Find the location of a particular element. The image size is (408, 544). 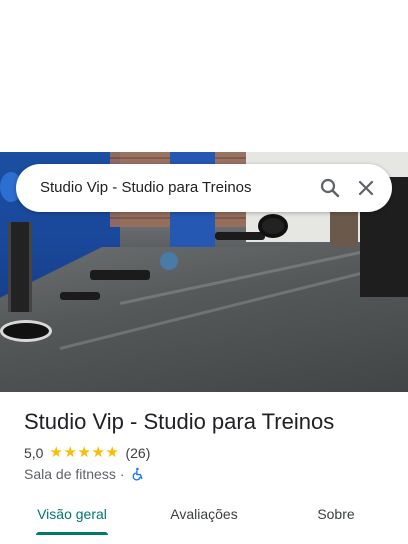

search-bar: Studio Vip - Studio para Treinos is located at coordinates (204, 188).